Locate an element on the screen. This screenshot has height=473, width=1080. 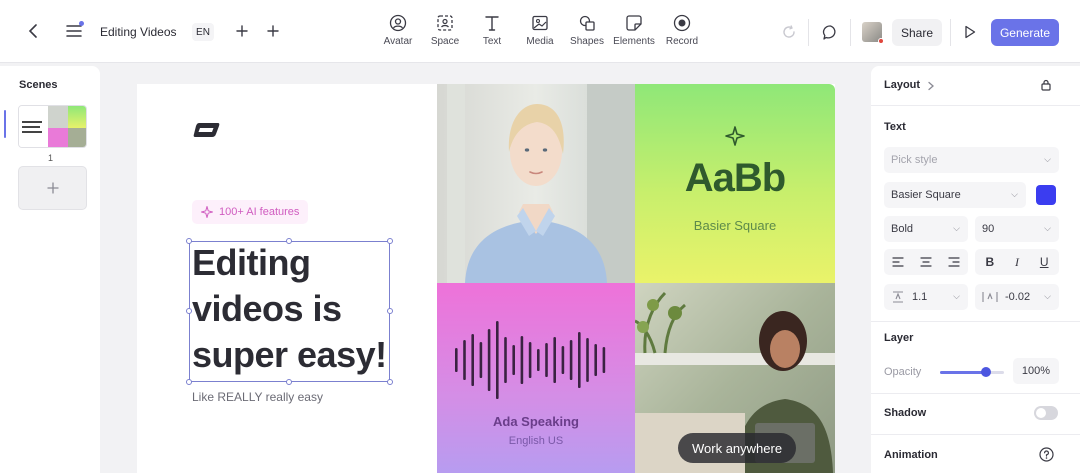
pick-style-dropdown: Pick style ⌵ is located at coordinates (971, 160).